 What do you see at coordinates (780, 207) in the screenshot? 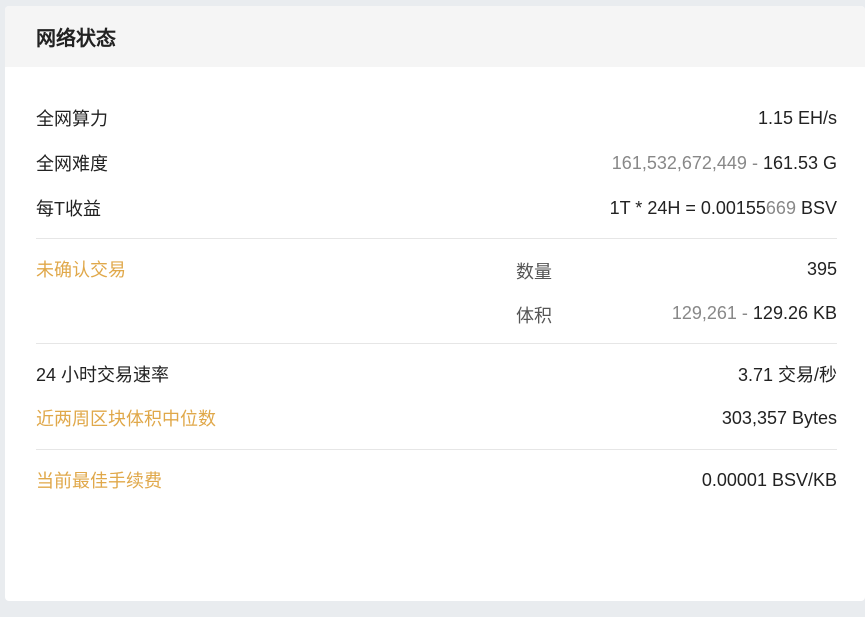
I see `earnings-tail: 669` at bounding box center [780, 207].